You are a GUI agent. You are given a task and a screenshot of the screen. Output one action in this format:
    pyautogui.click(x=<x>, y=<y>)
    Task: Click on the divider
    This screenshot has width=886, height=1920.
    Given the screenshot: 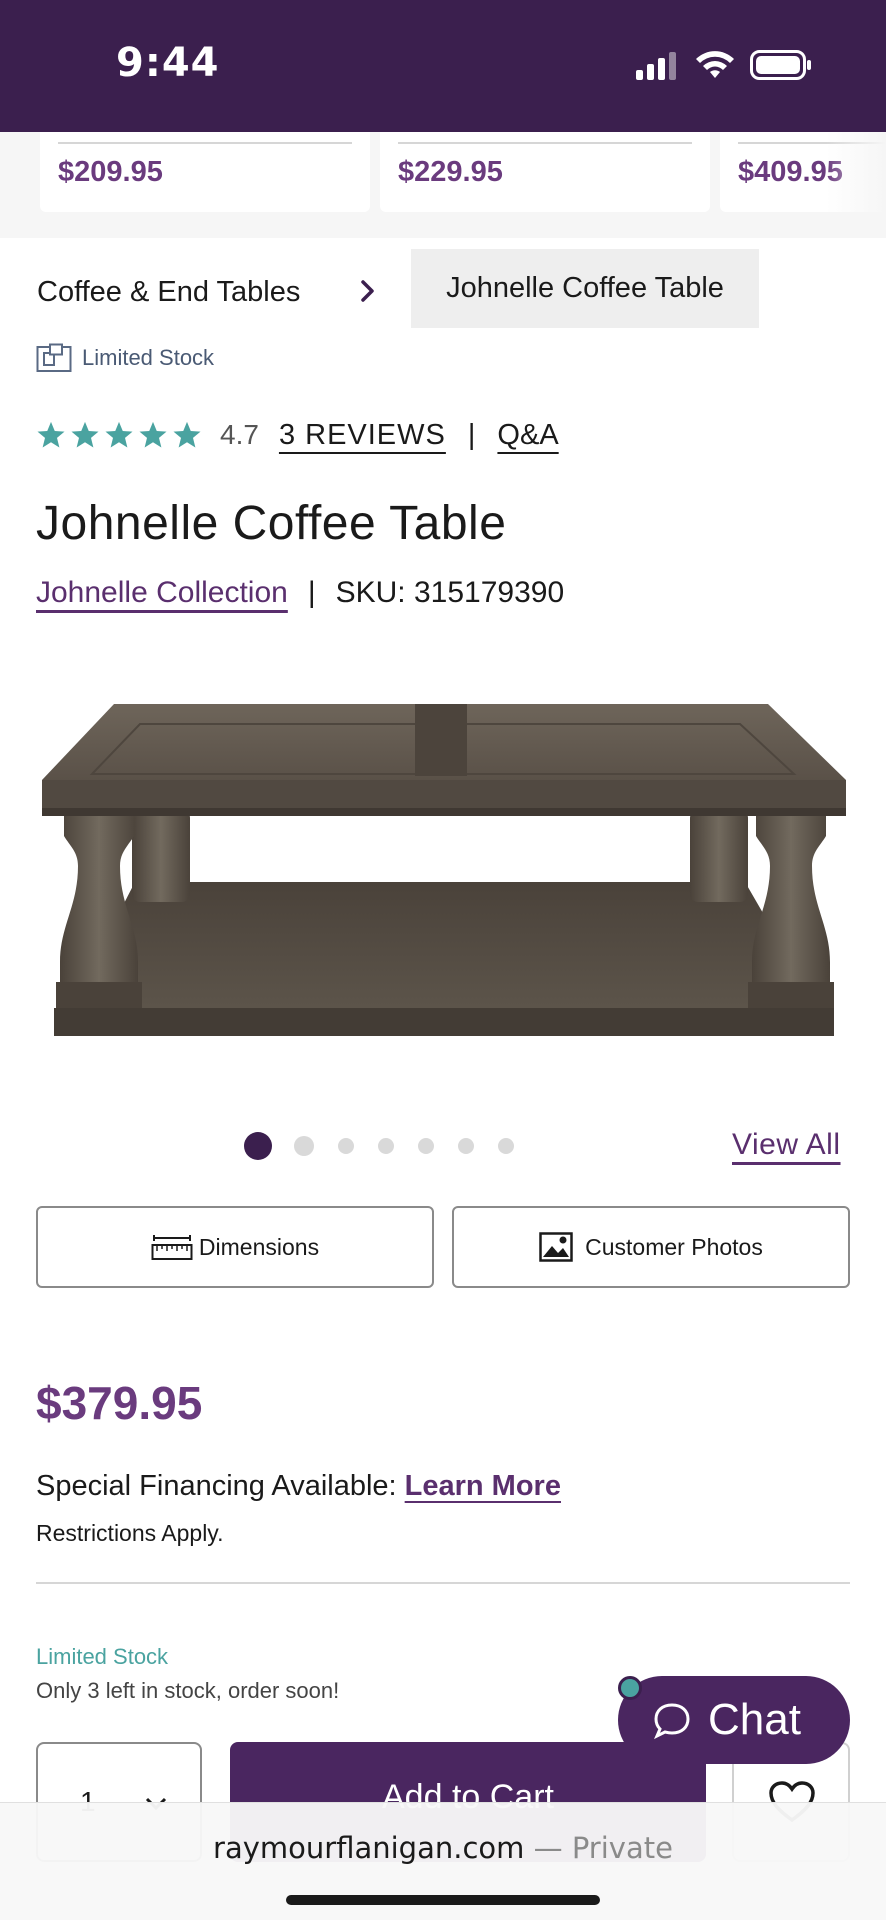 What is the action you would take?
    pyautogui.click(x=443, y=1583)
    